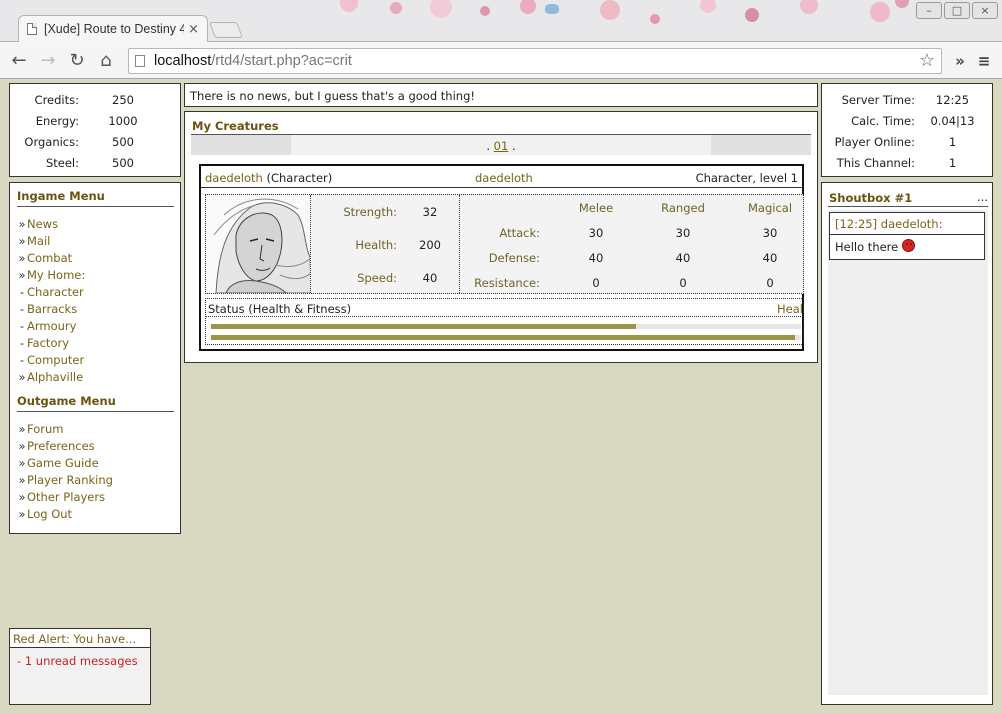 This screenshot has width=1002, height=714. What do you see at coordinates (123, 120) in the screenshot?
I see `resource-value: 1000` at bounding box center [123, 120].